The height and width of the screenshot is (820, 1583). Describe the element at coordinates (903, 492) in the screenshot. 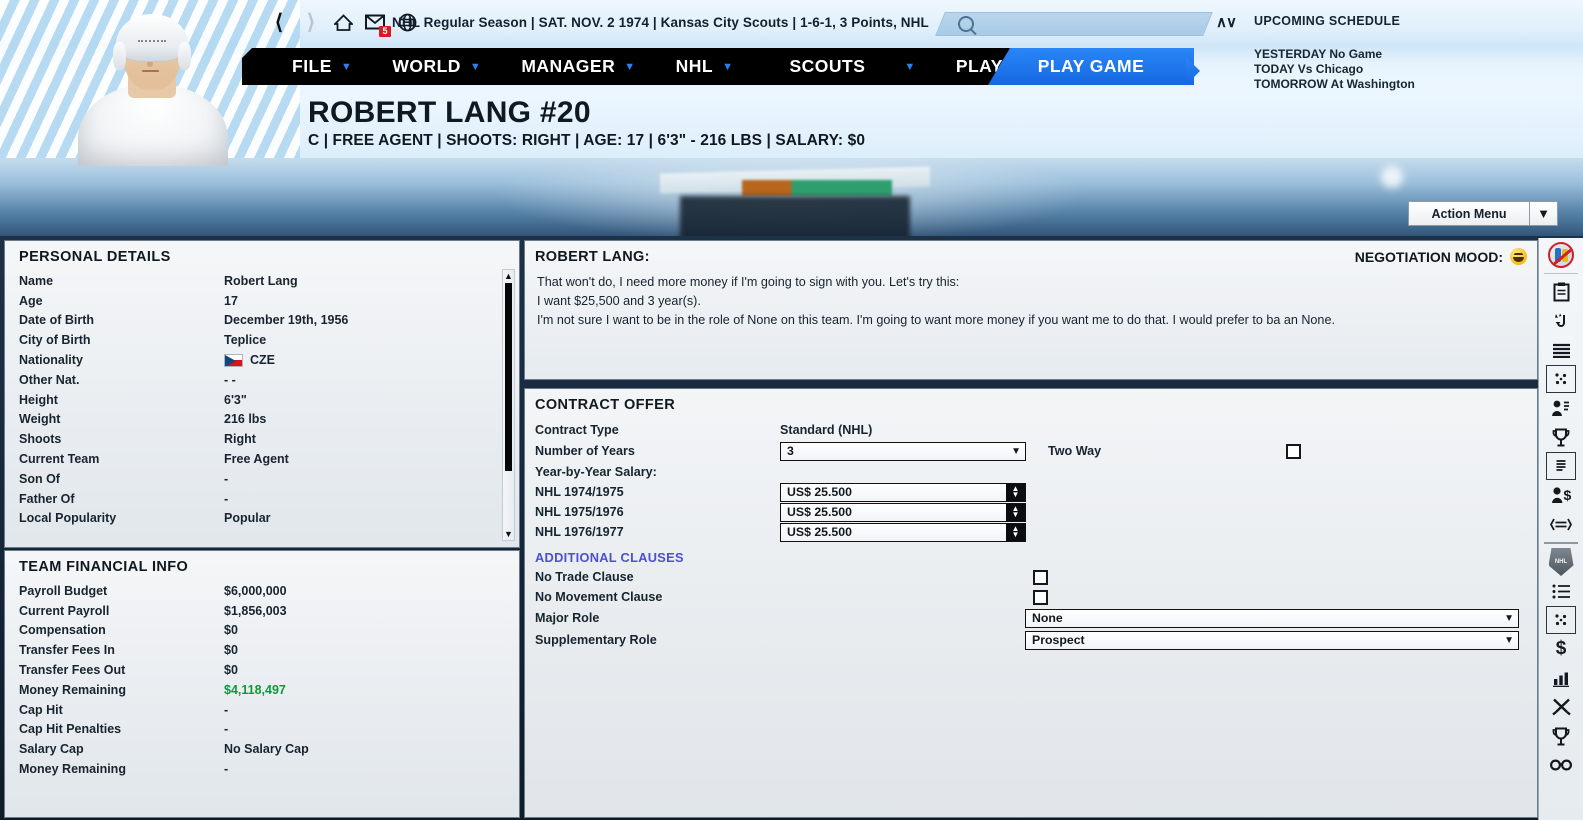

I see `salary-stepper-1974: US$ 25.500 ▲ ▼` at that location.